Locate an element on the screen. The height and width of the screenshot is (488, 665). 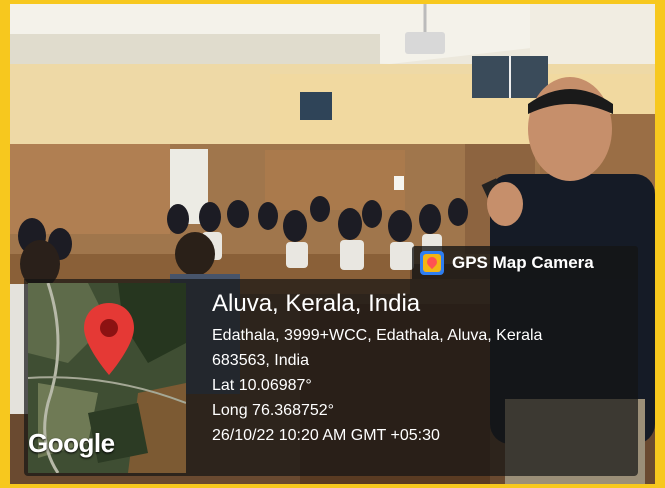
latitude: Lat 10.06987° is located at coordinates (262, 385).